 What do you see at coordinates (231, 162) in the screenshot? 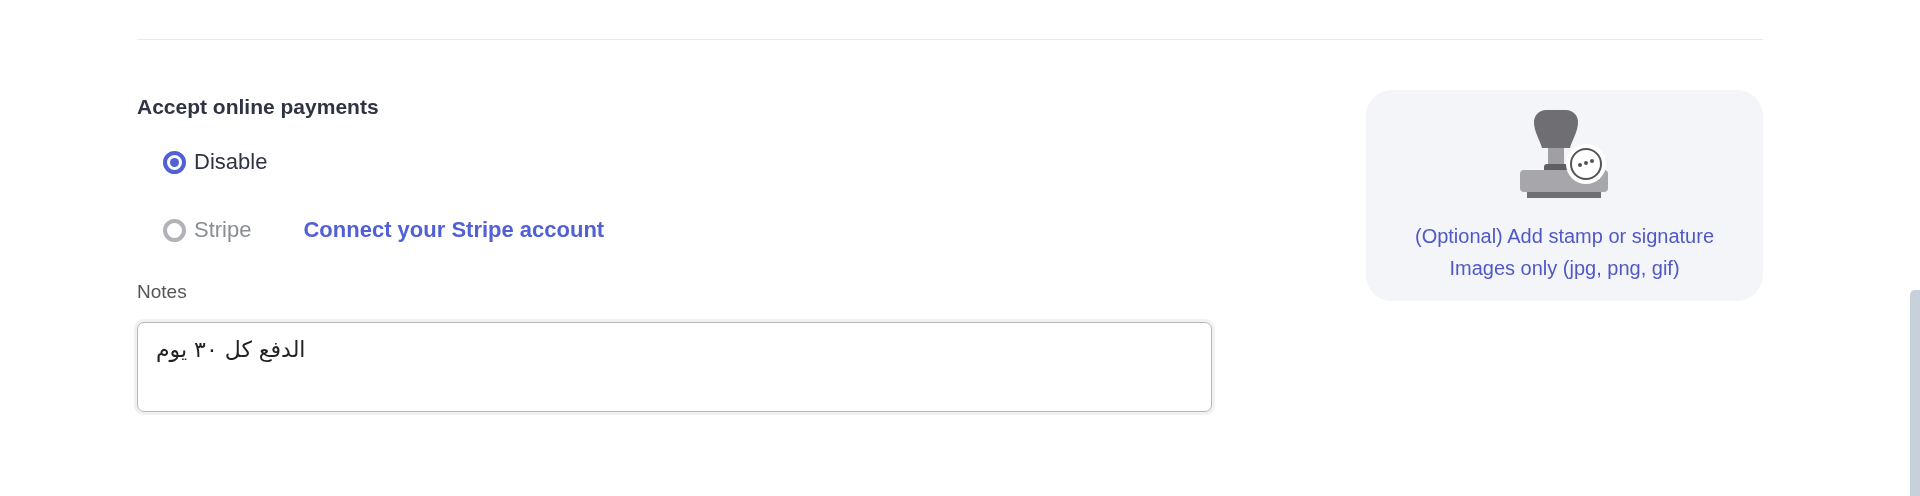
I see `radio-label: Disable` at bounding box center [231, 162].